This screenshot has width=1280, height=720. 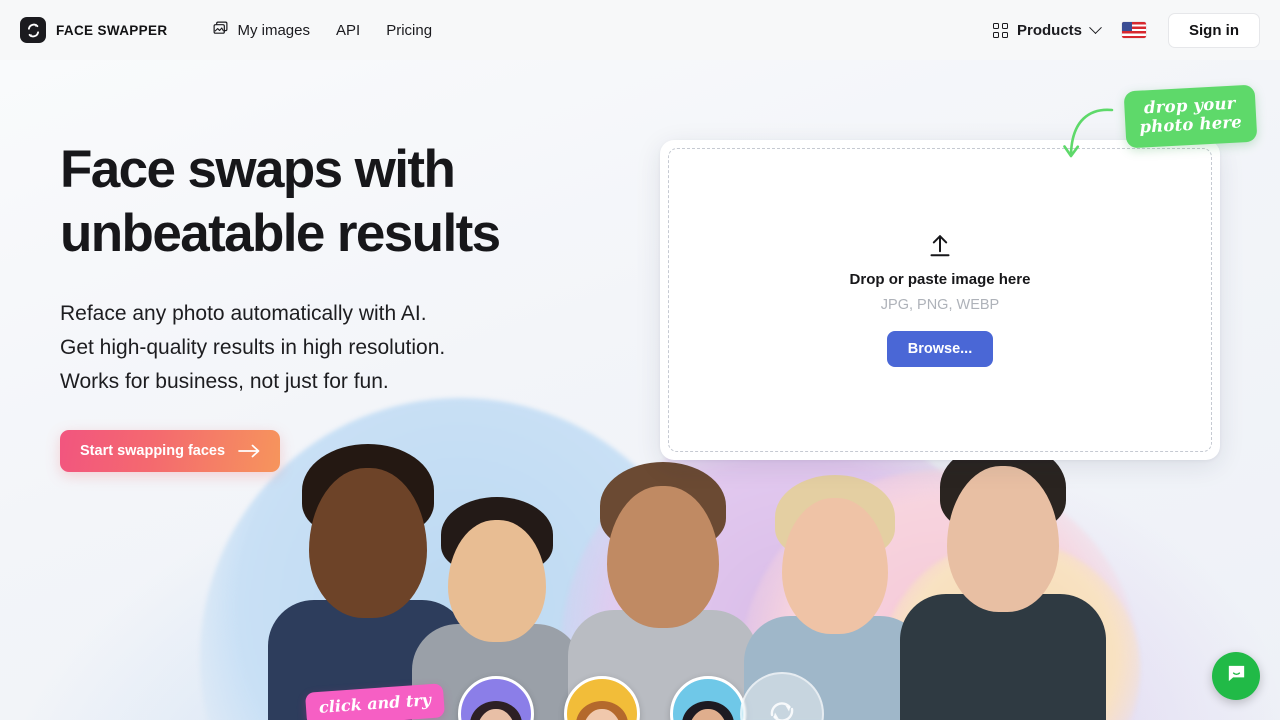 What do you see at coordinates (940, 246) in the screenshot?
I see `upload-arrow-icon` at bounding box center [940, 246].